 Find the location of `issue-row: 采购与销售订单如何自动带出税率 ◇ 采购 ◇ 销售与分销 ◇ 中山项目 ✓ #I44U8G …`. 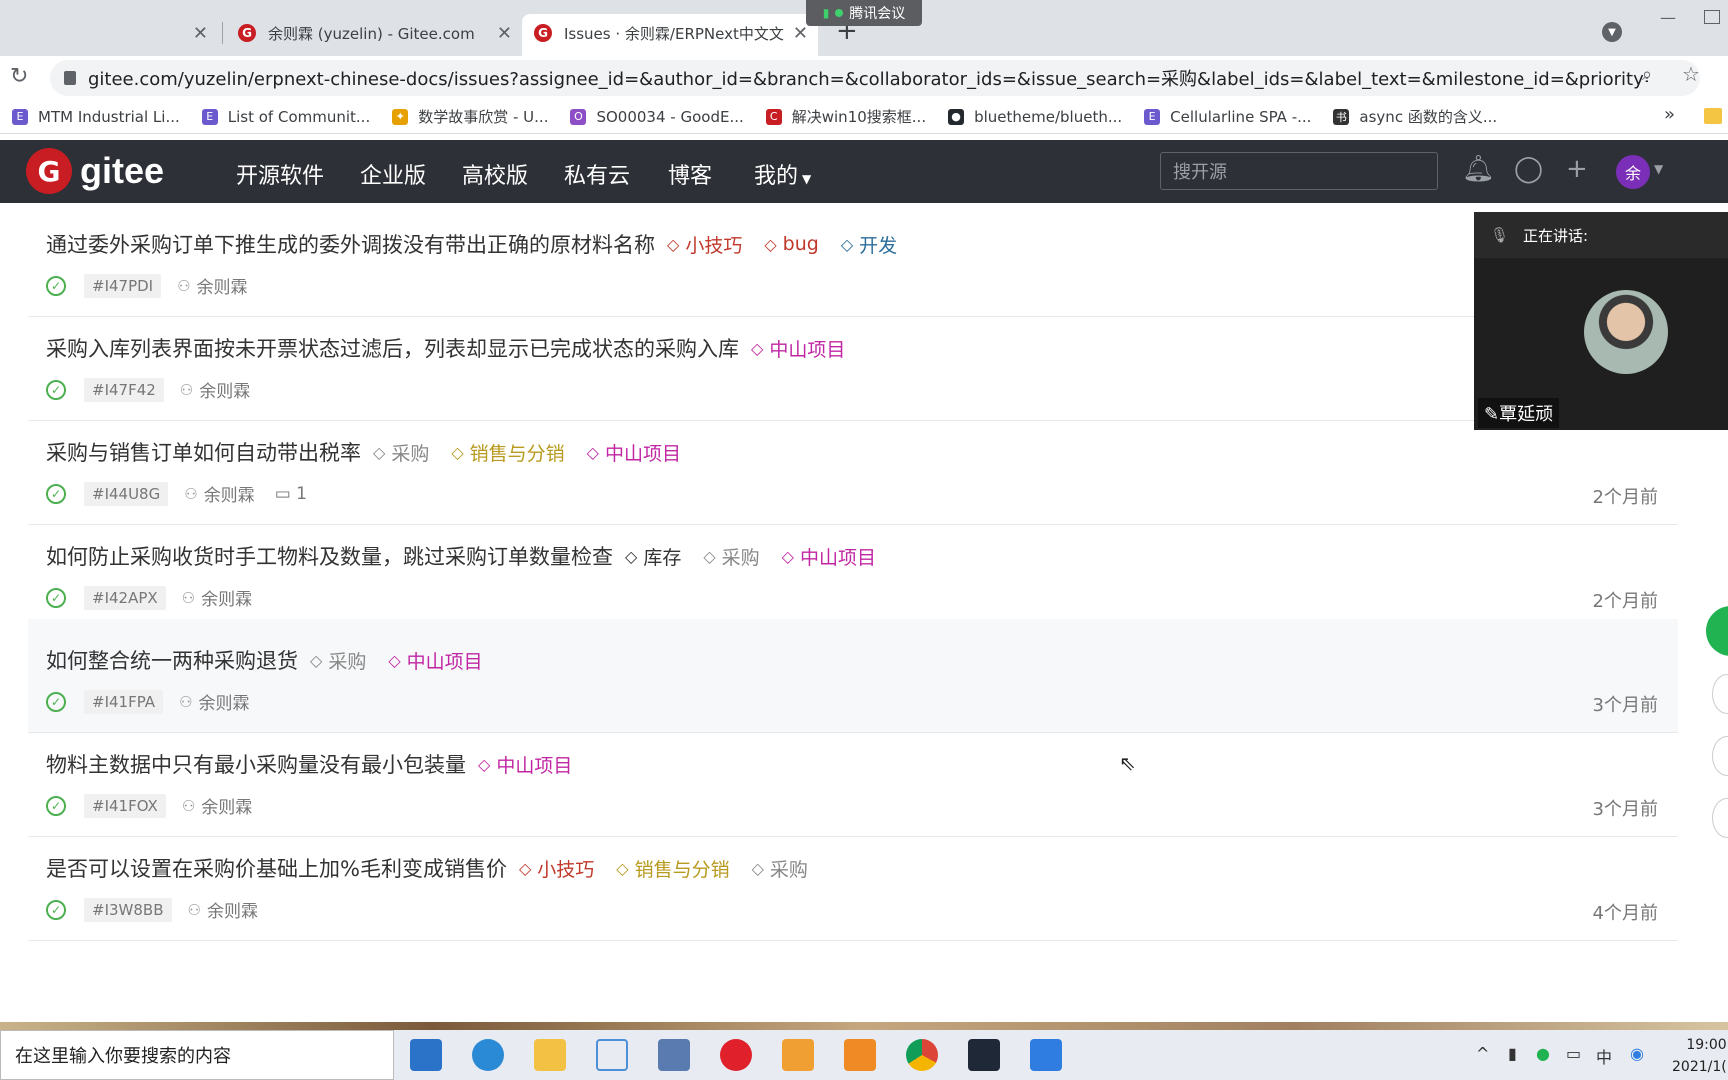

issue-row: 采购与销售订单如何自动带出税率 ◇ 采购 ◇ 销售与分销 ◇ 中山项目 ✓ #I44U8G … is located at coordinates (853, 468).